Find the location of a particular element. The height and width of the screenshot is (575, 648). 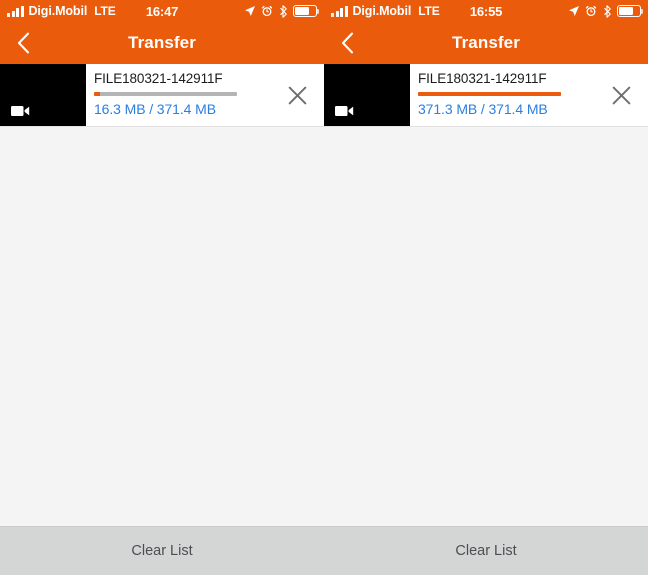

transfer-item-details: FILE180321-142911F 371.3 MB / 371.4 MB is located at coordinates (502, 95).